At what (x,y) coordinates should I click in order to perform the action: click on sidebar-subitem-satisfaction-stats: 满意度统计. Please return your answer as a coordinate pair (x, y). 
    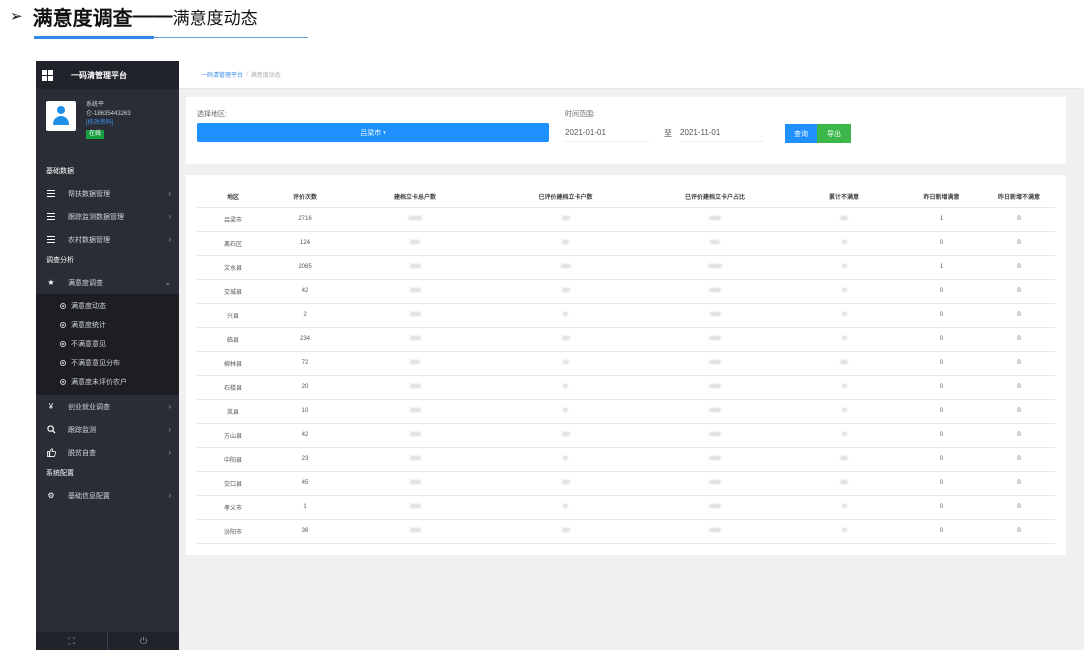
    Looking at the image, I should click on (107, 324).